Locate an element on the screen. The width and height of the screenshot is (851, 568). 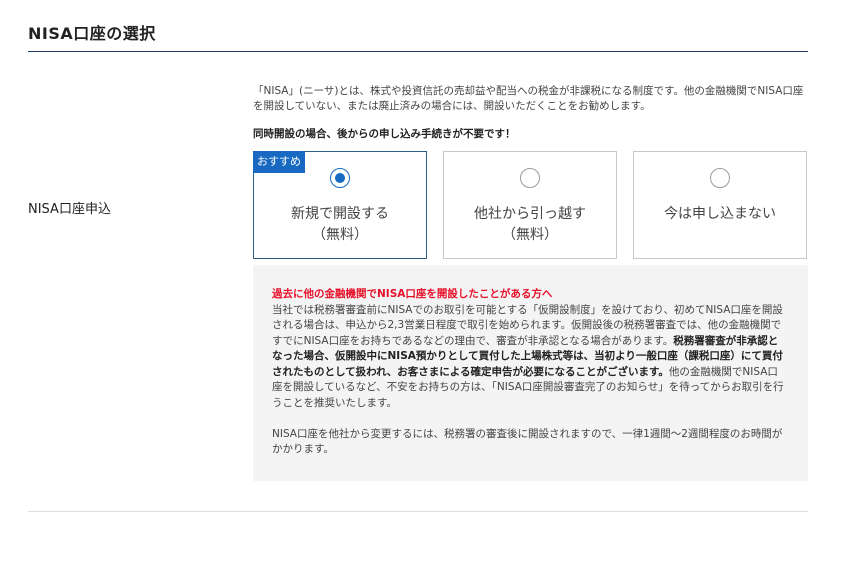
recommended-badge: おすすめ is located at coordinates (279, 162).